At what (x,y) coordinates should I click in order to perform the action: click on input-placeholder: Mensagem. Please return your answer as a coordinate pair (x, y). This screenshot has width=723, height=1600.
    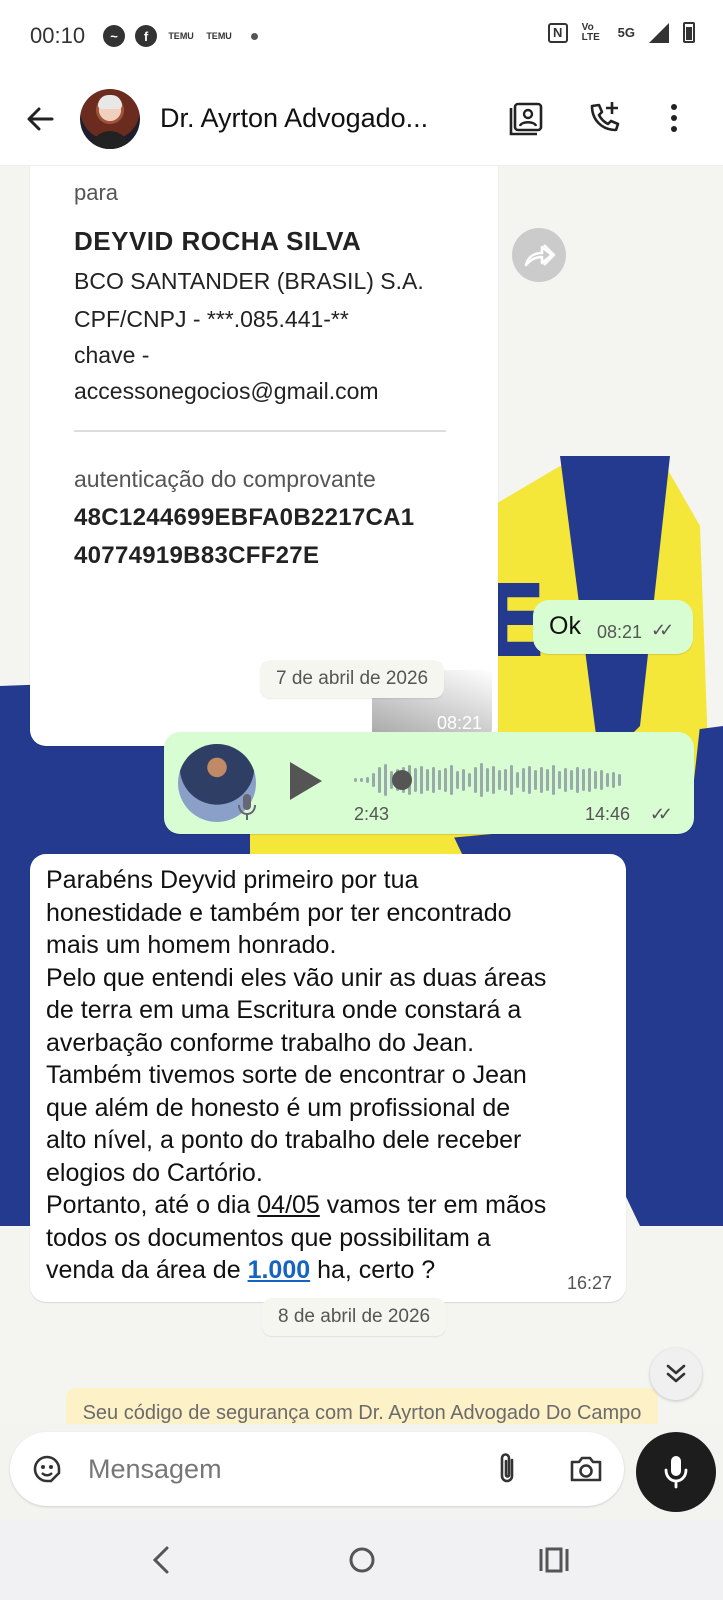
    Looking at the image, I should click on (155, 1469).